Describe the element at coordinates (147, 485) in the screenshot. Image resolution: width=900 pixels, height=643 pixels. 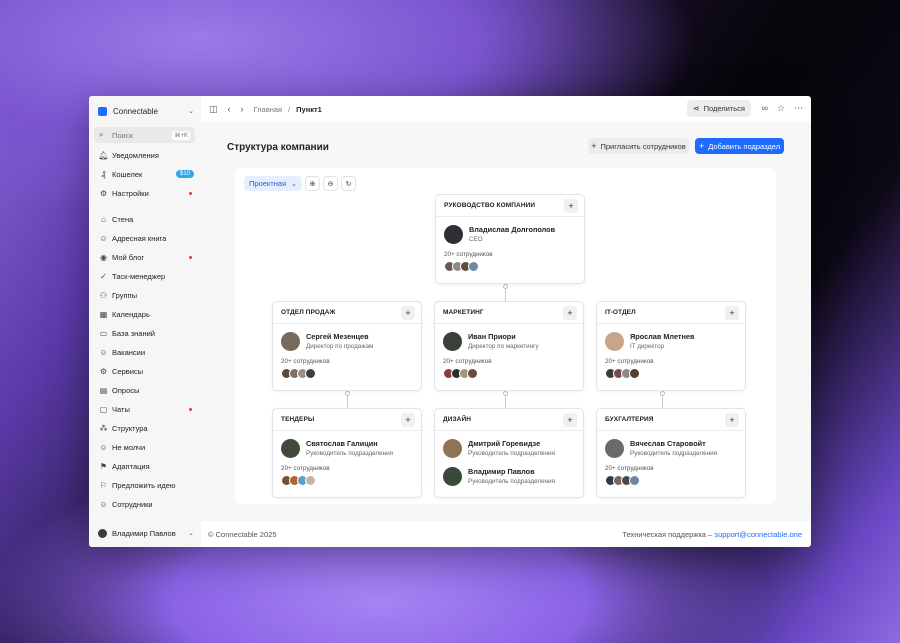
I see `sidebar-item-idea: ⚐ Предложить идею` at that location.